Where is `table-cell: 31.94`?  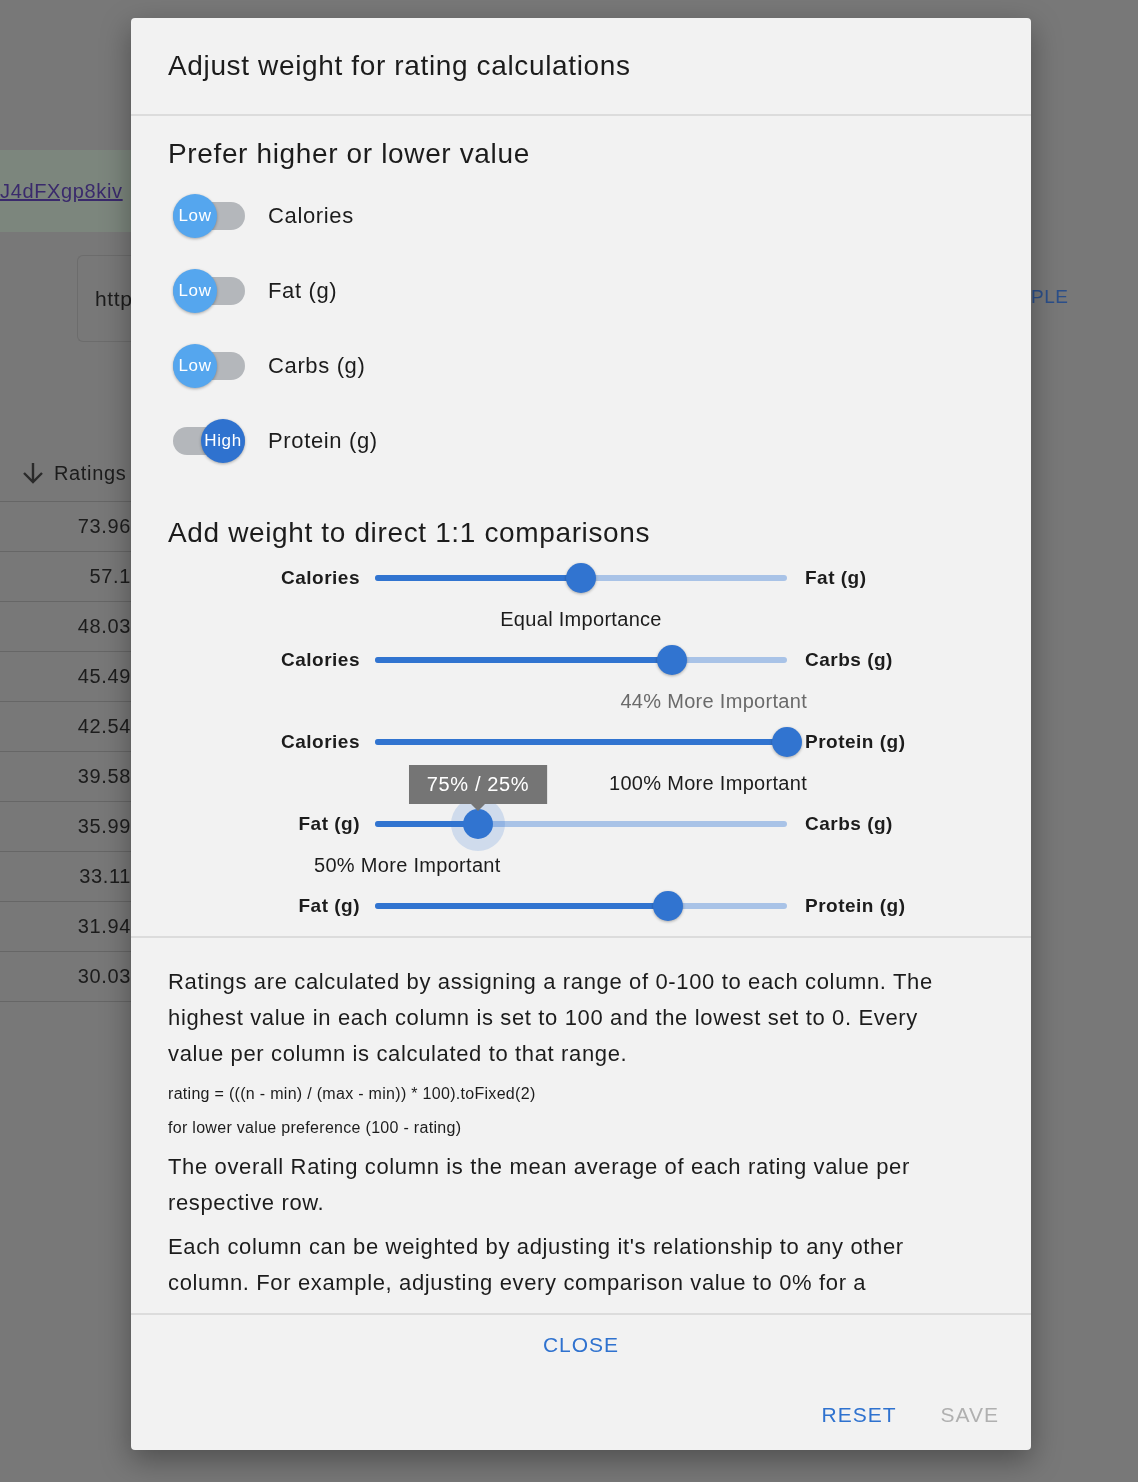 table-cell: 31.94 is located at coordinates (104, 926).